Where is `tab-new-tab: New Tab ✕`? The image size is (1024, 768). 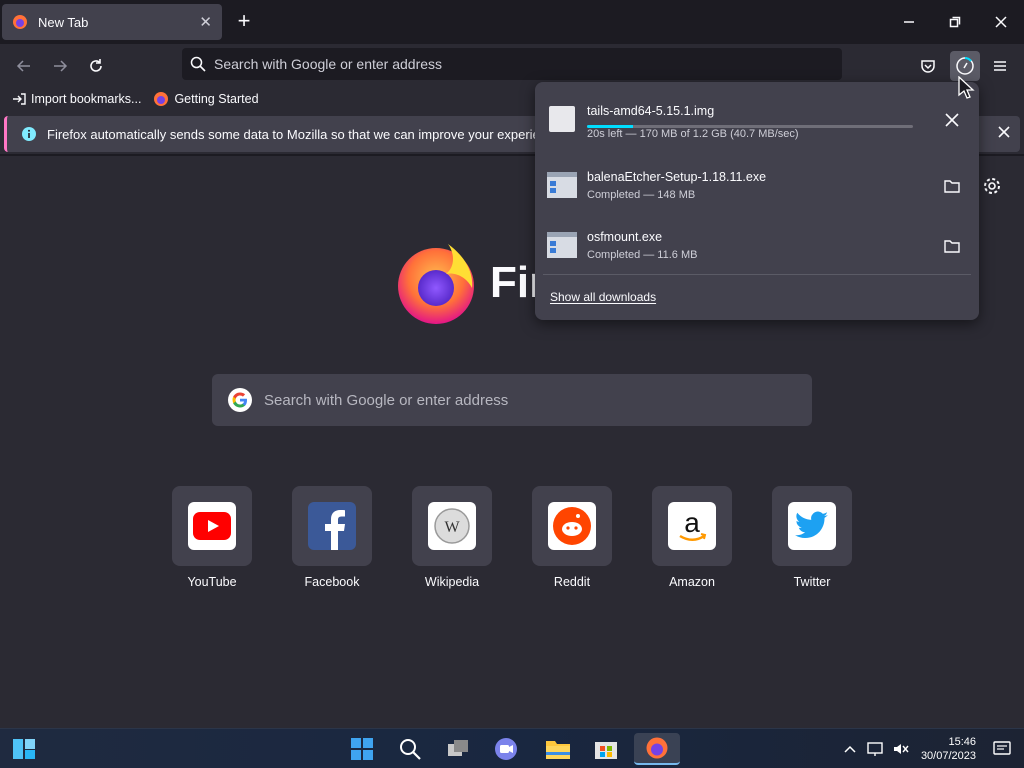
tab-new-tab: New Tab ✕ is located at coordinates (112, 22).